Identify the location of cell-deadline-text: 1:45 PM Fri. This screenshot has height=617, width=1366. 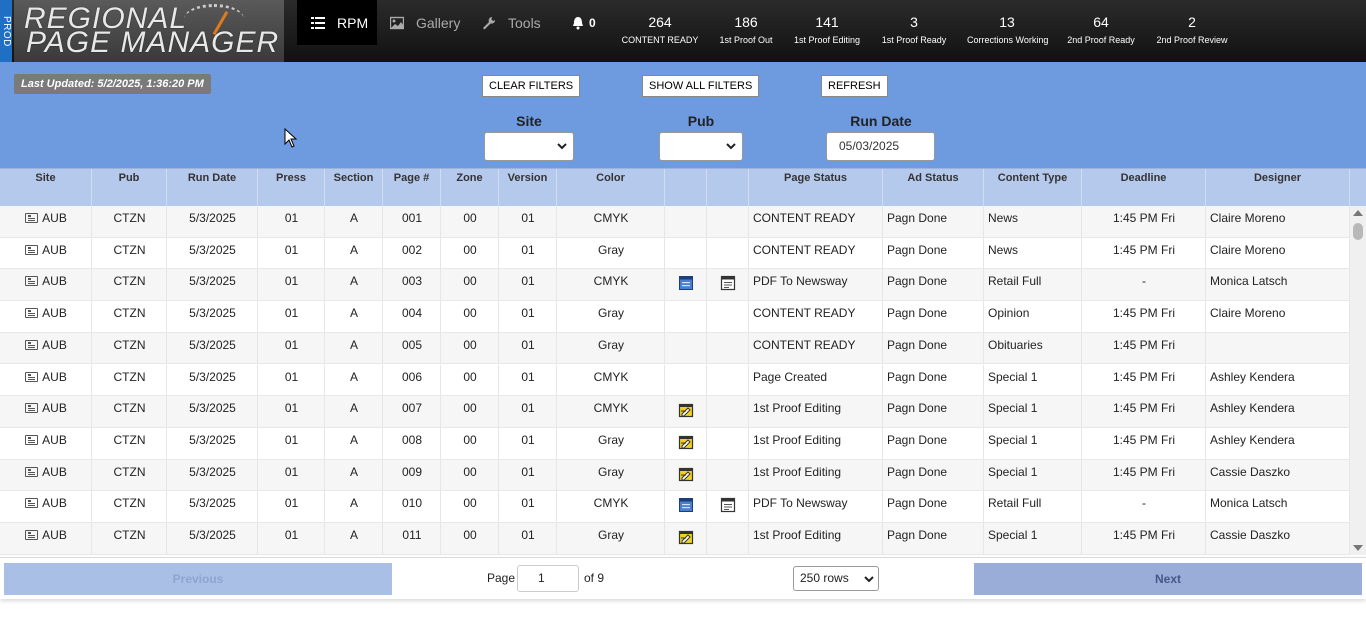
(1143, 313).